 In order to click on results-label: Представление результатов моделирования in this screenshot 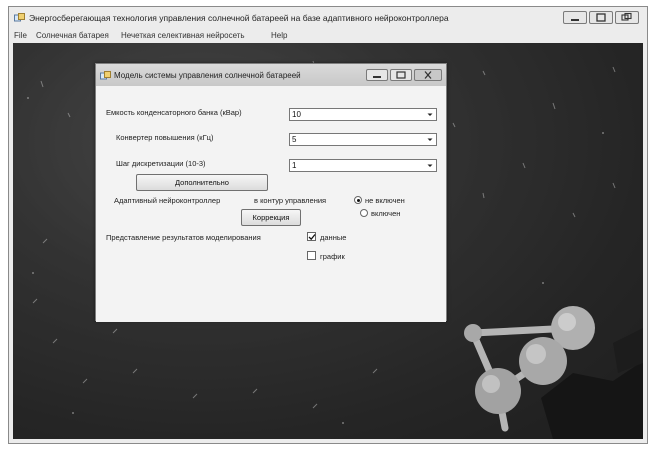, I will do `click(183, 237)`.